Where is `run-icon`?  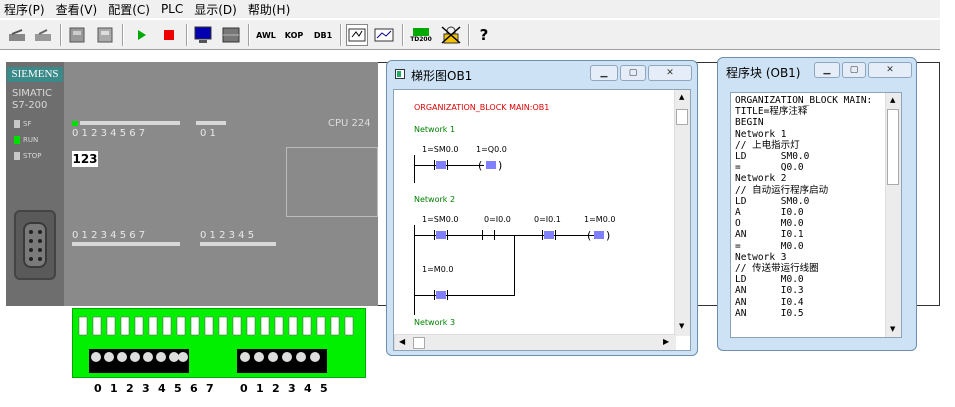 run-icon is located at coordinates (141, 35).